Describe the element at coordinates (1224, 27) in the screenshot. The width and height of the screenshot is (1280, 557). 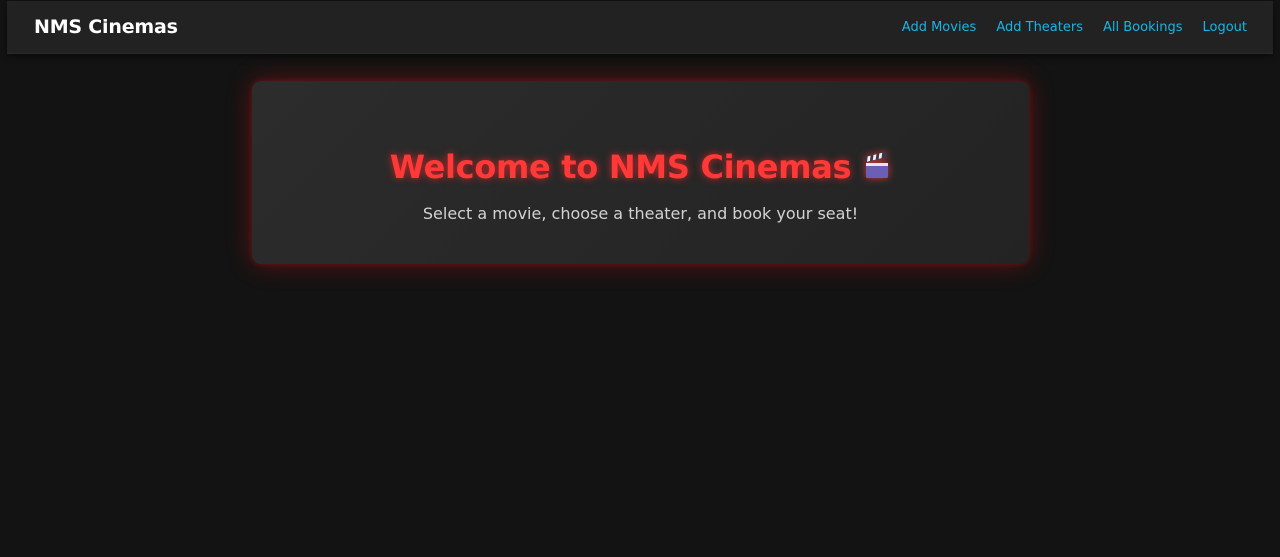
I see `nav-link-logout: Logout` at that location.